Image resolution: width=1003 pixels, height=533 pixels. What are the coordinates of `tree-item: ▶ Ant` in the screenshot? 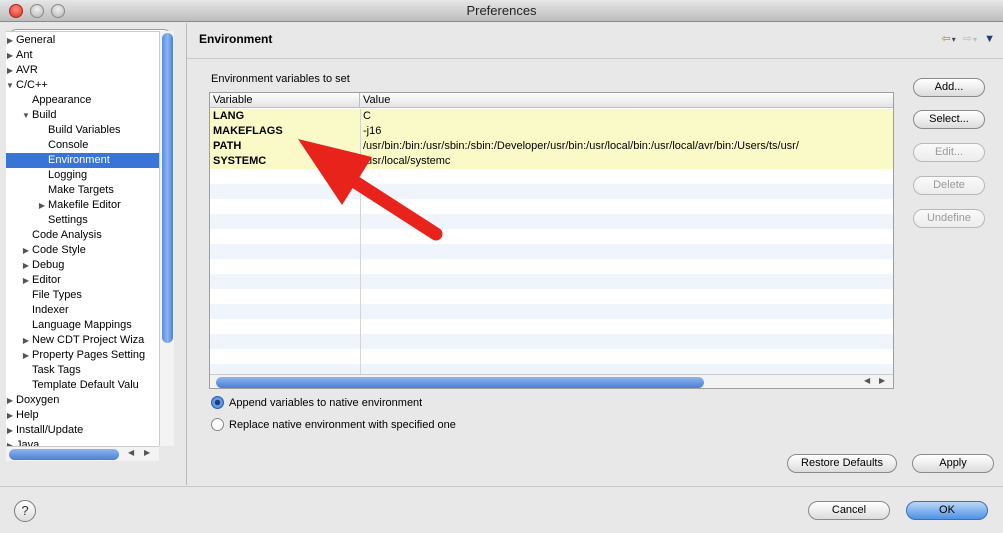 It's located at (82, 55).